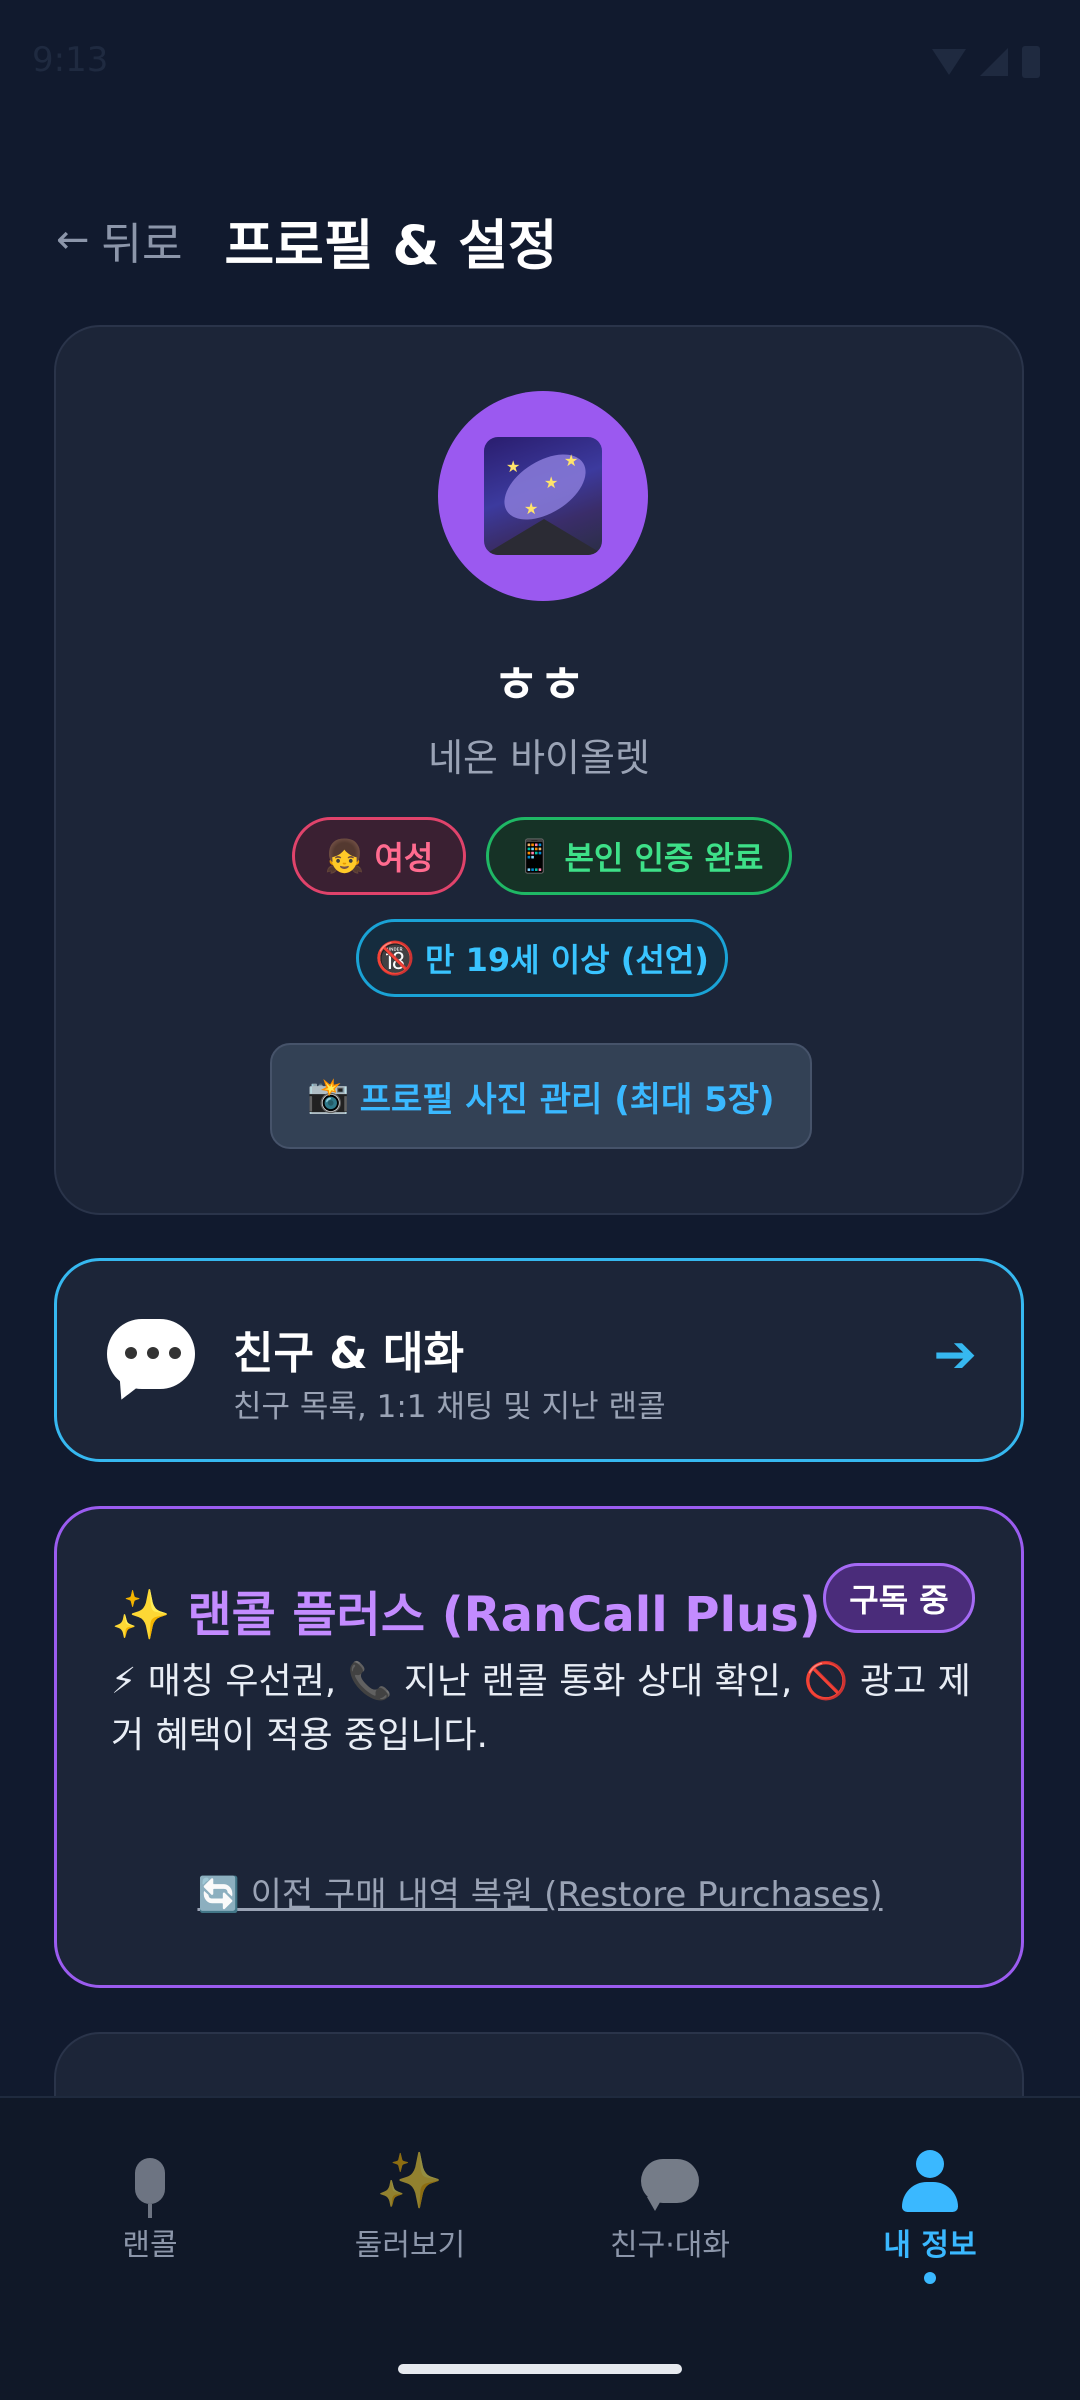 This screenshot has width=1080, height=2400. I want to click on header: ← 뒤로 프로필 & 설정, so click(307, 241).